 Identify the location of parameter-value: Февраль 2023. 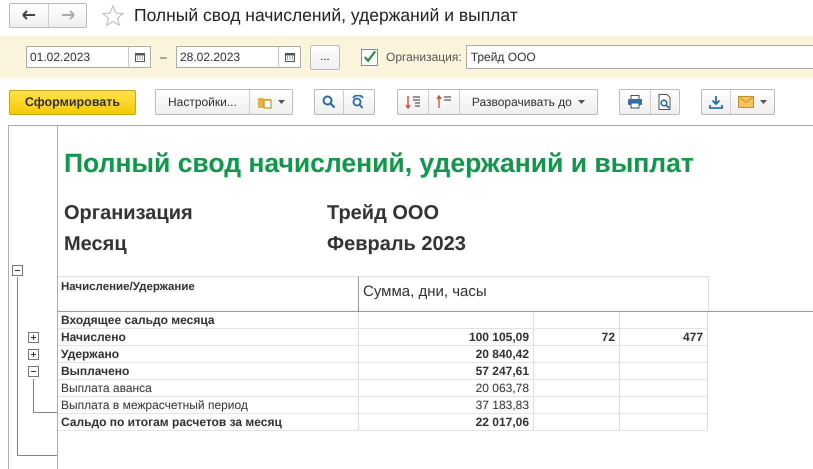
(396, 244).